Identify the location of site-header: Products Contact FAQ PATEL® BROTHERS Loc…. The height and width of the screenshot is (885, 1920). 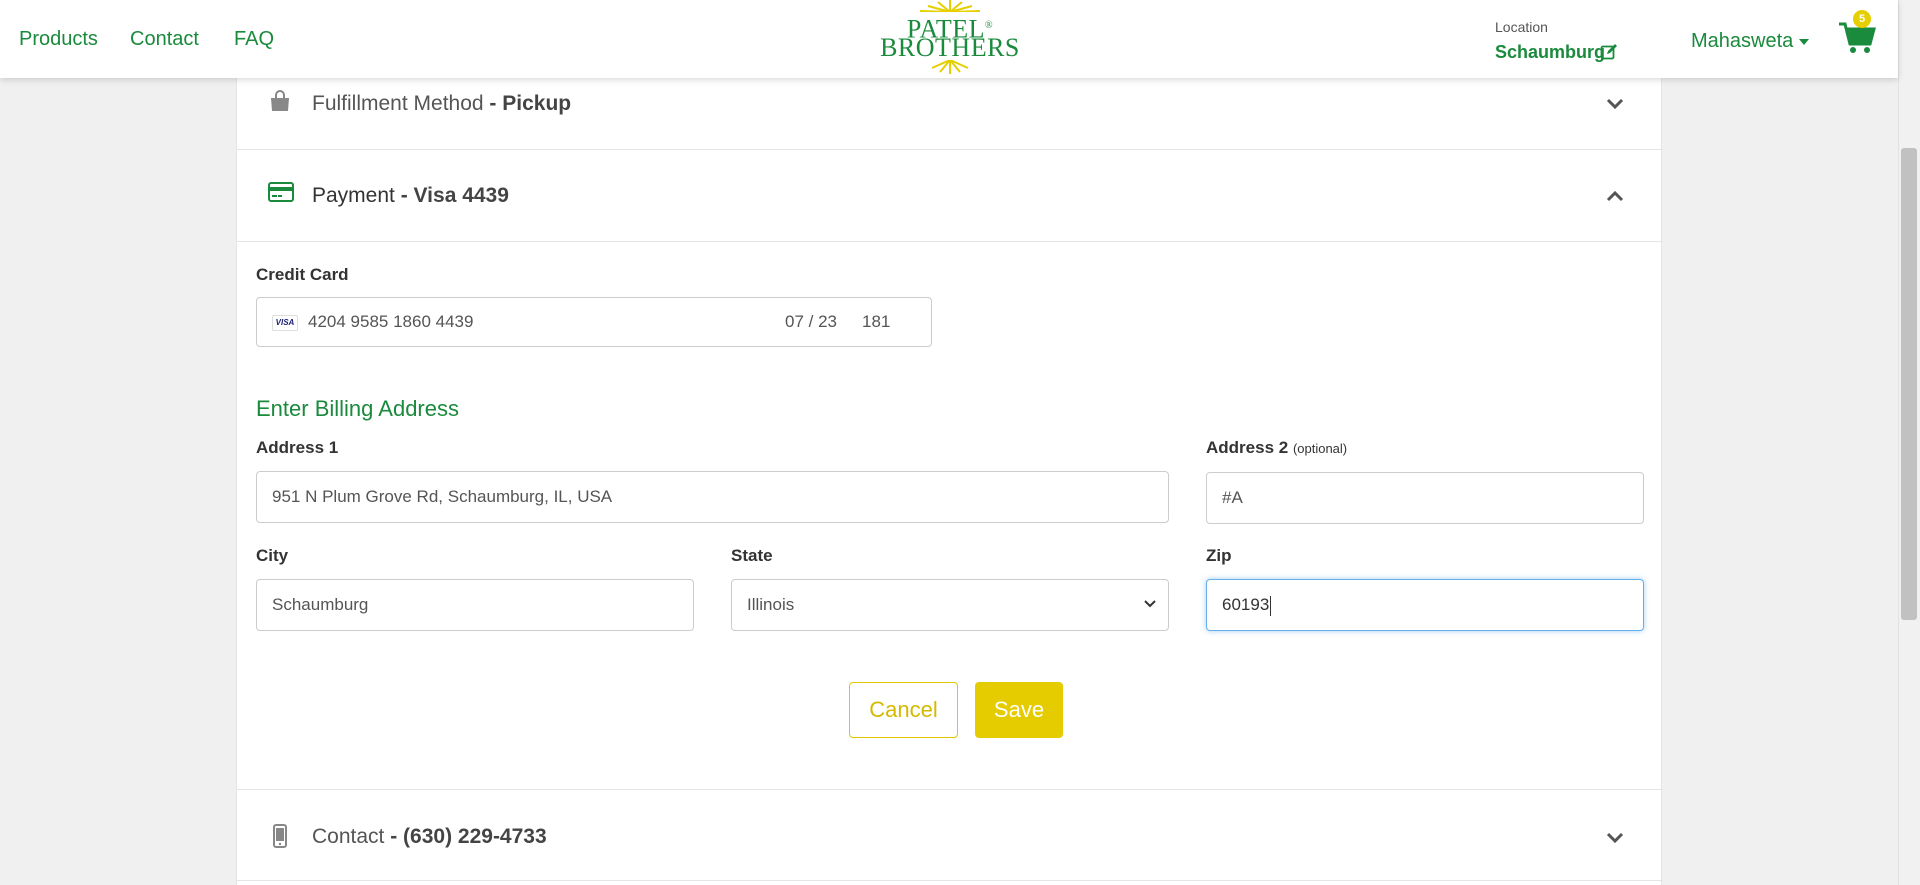
(949, 39).